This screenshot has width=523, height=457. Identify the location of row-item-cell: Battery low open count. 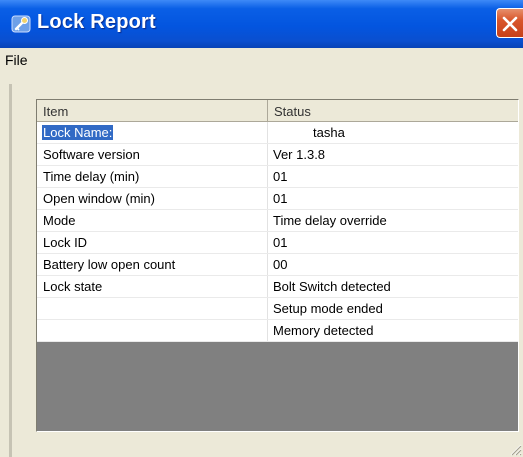
(109, 264).